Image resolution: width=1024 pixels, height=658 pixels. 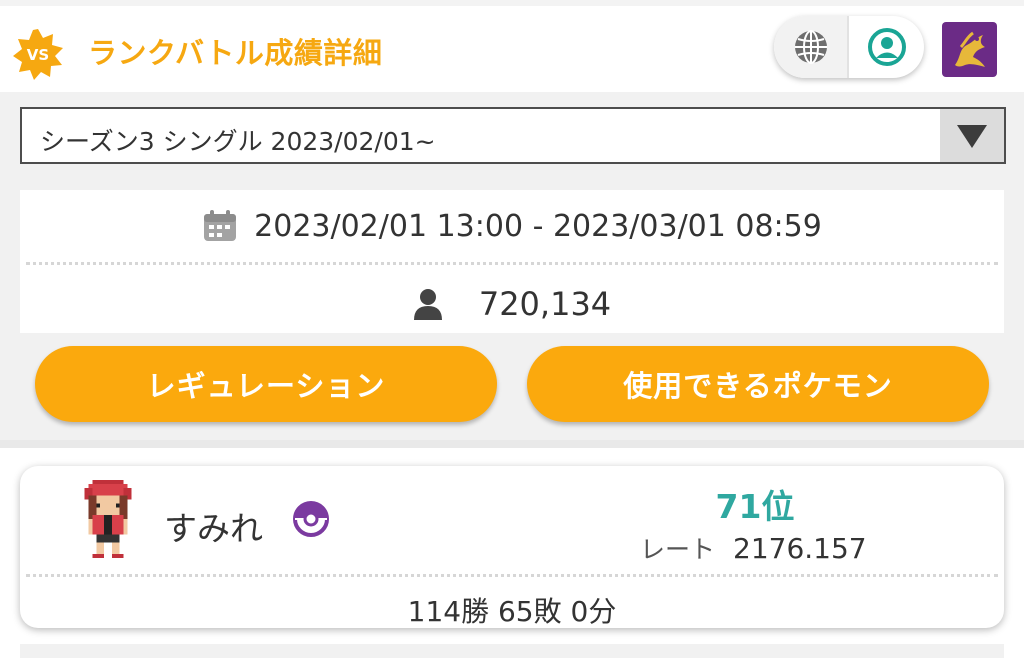 I want to click on rate-row: レート 2176.157, so click(x=753, y=548).